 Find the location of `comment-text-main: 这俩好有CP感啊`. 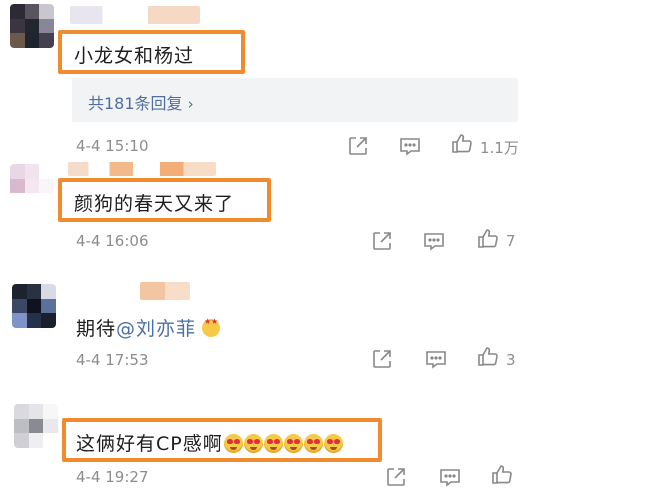

comment-text-main: 这俩好有CP感啊 is located at coordinates (149, 444).